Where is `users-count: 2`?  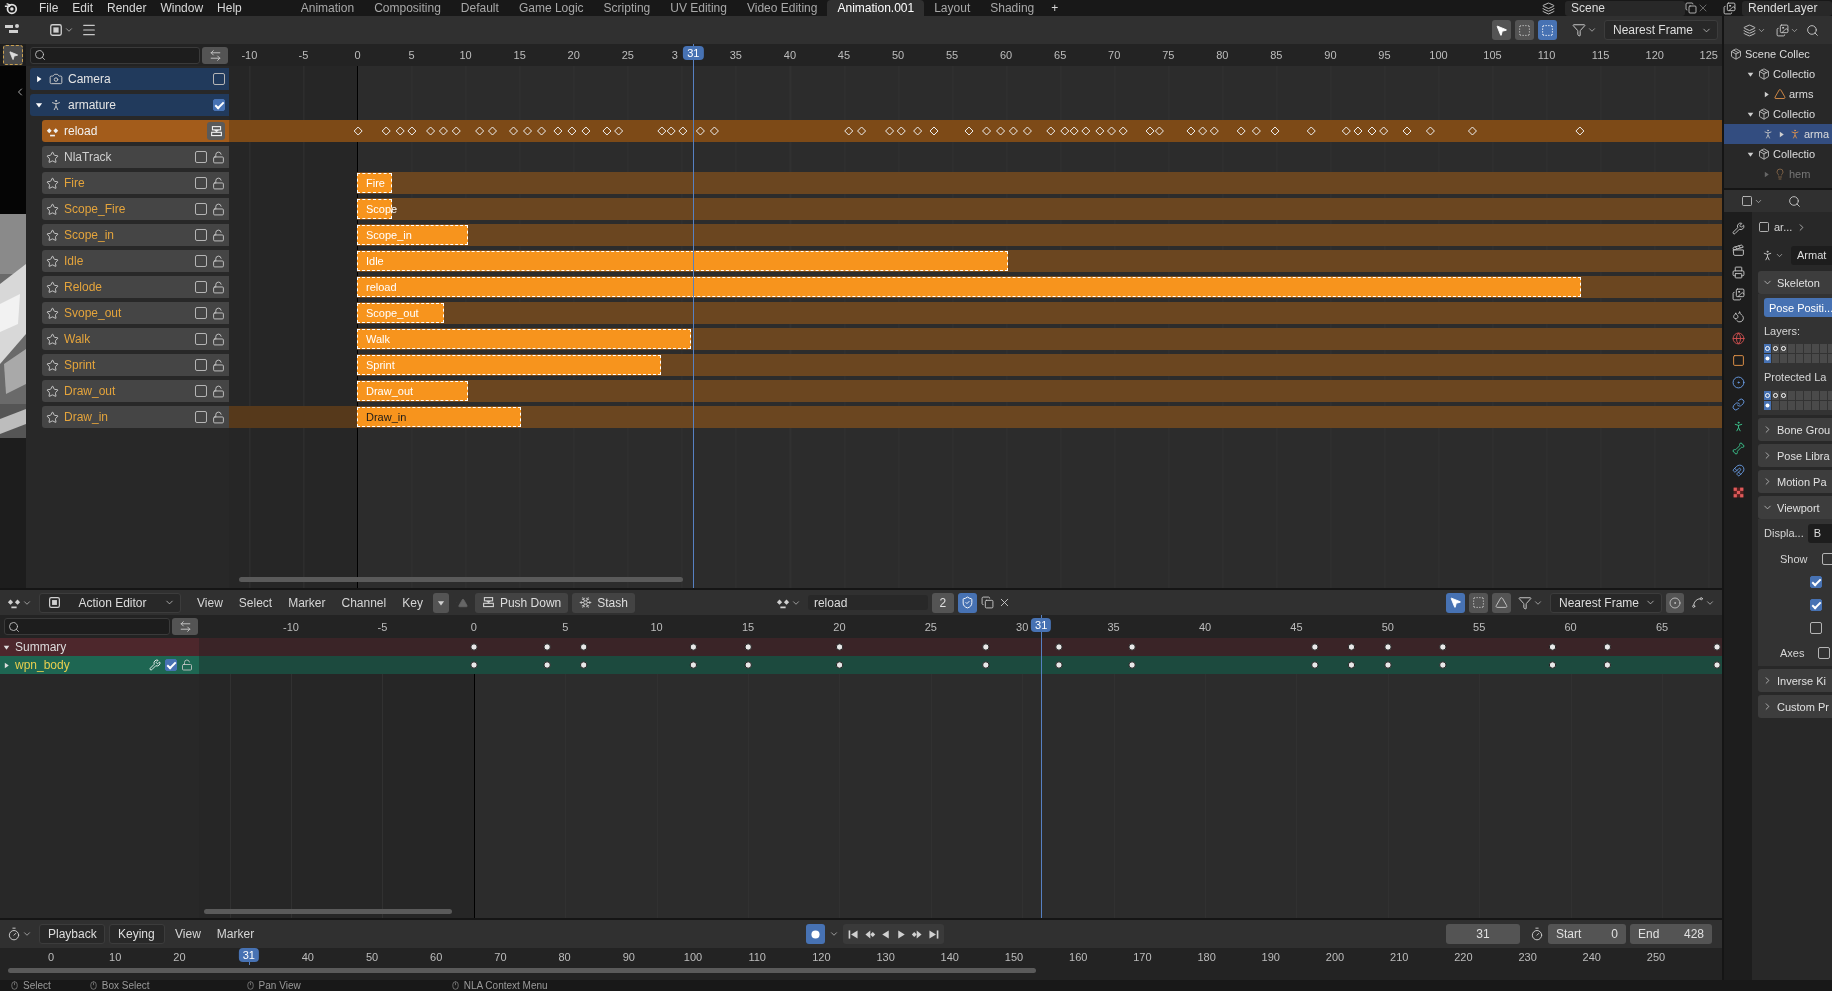
users-count: 2 is located at coordinates (942, 602).